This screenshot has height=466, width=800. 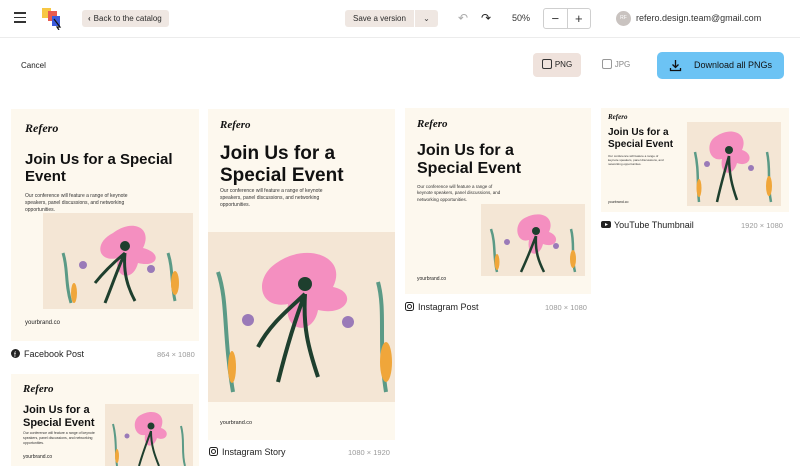 I want to click on svg-text: f, so click(x=15, y=355).